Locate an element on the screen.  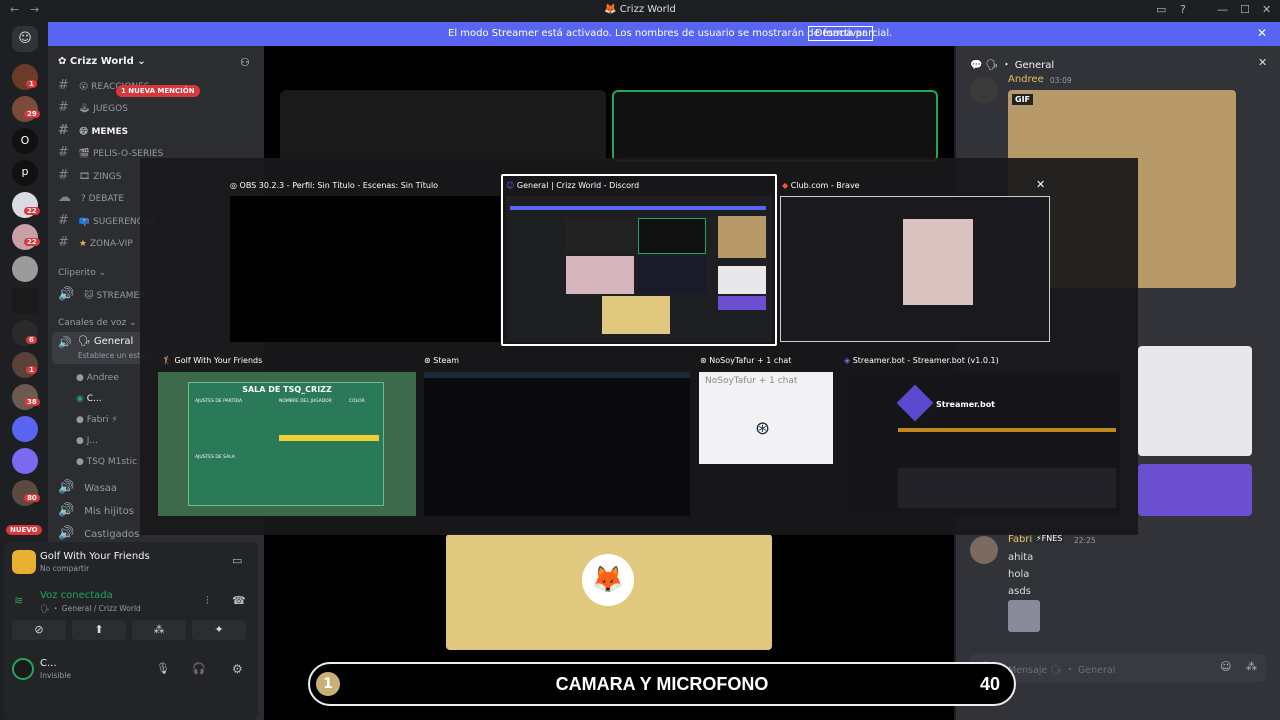
soundboard-button: ✦ is located at coordinates (219, 630).